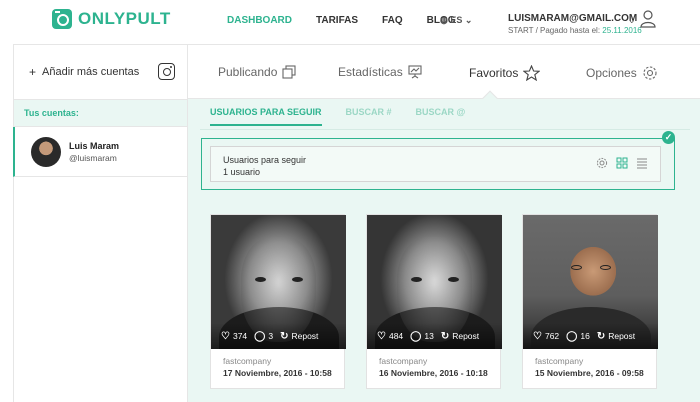 The image size is (700, 402). Describe the element at coordinates (46, 151) in the screenshot. I see `avatar` at that location.